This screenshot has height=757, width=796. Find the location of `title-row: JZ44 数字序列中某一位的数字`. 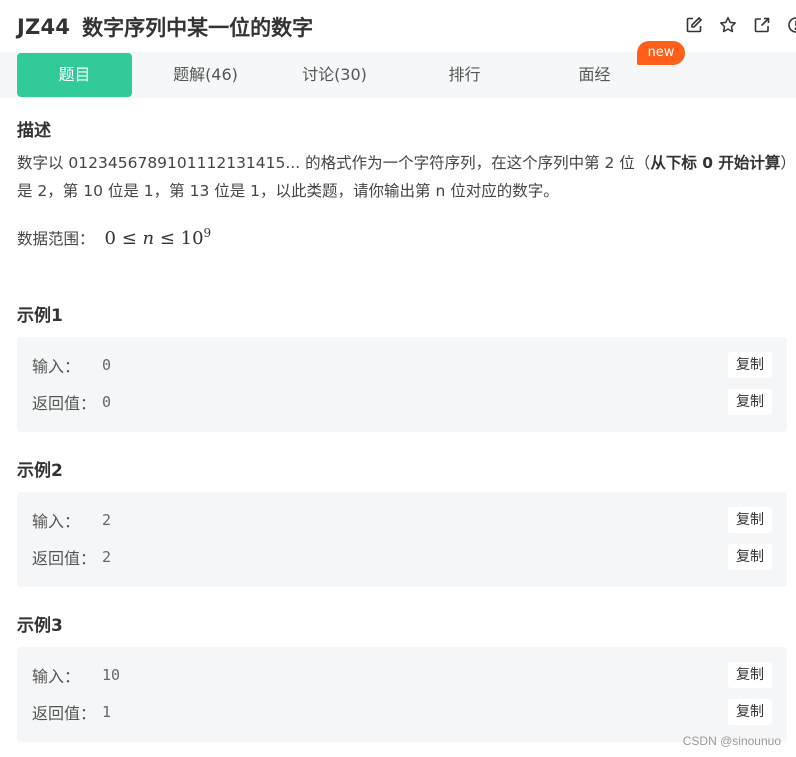

title-row: JZ44 数字序列中某一位的数字 is located at coordinates (406, 27).